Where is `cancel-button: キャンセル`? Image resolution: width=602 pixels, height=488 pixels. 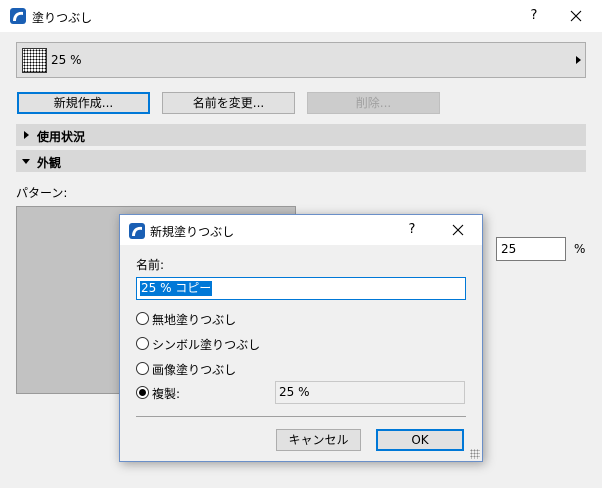 cancel-button: キャンセル is located at coordinates (318, 440).